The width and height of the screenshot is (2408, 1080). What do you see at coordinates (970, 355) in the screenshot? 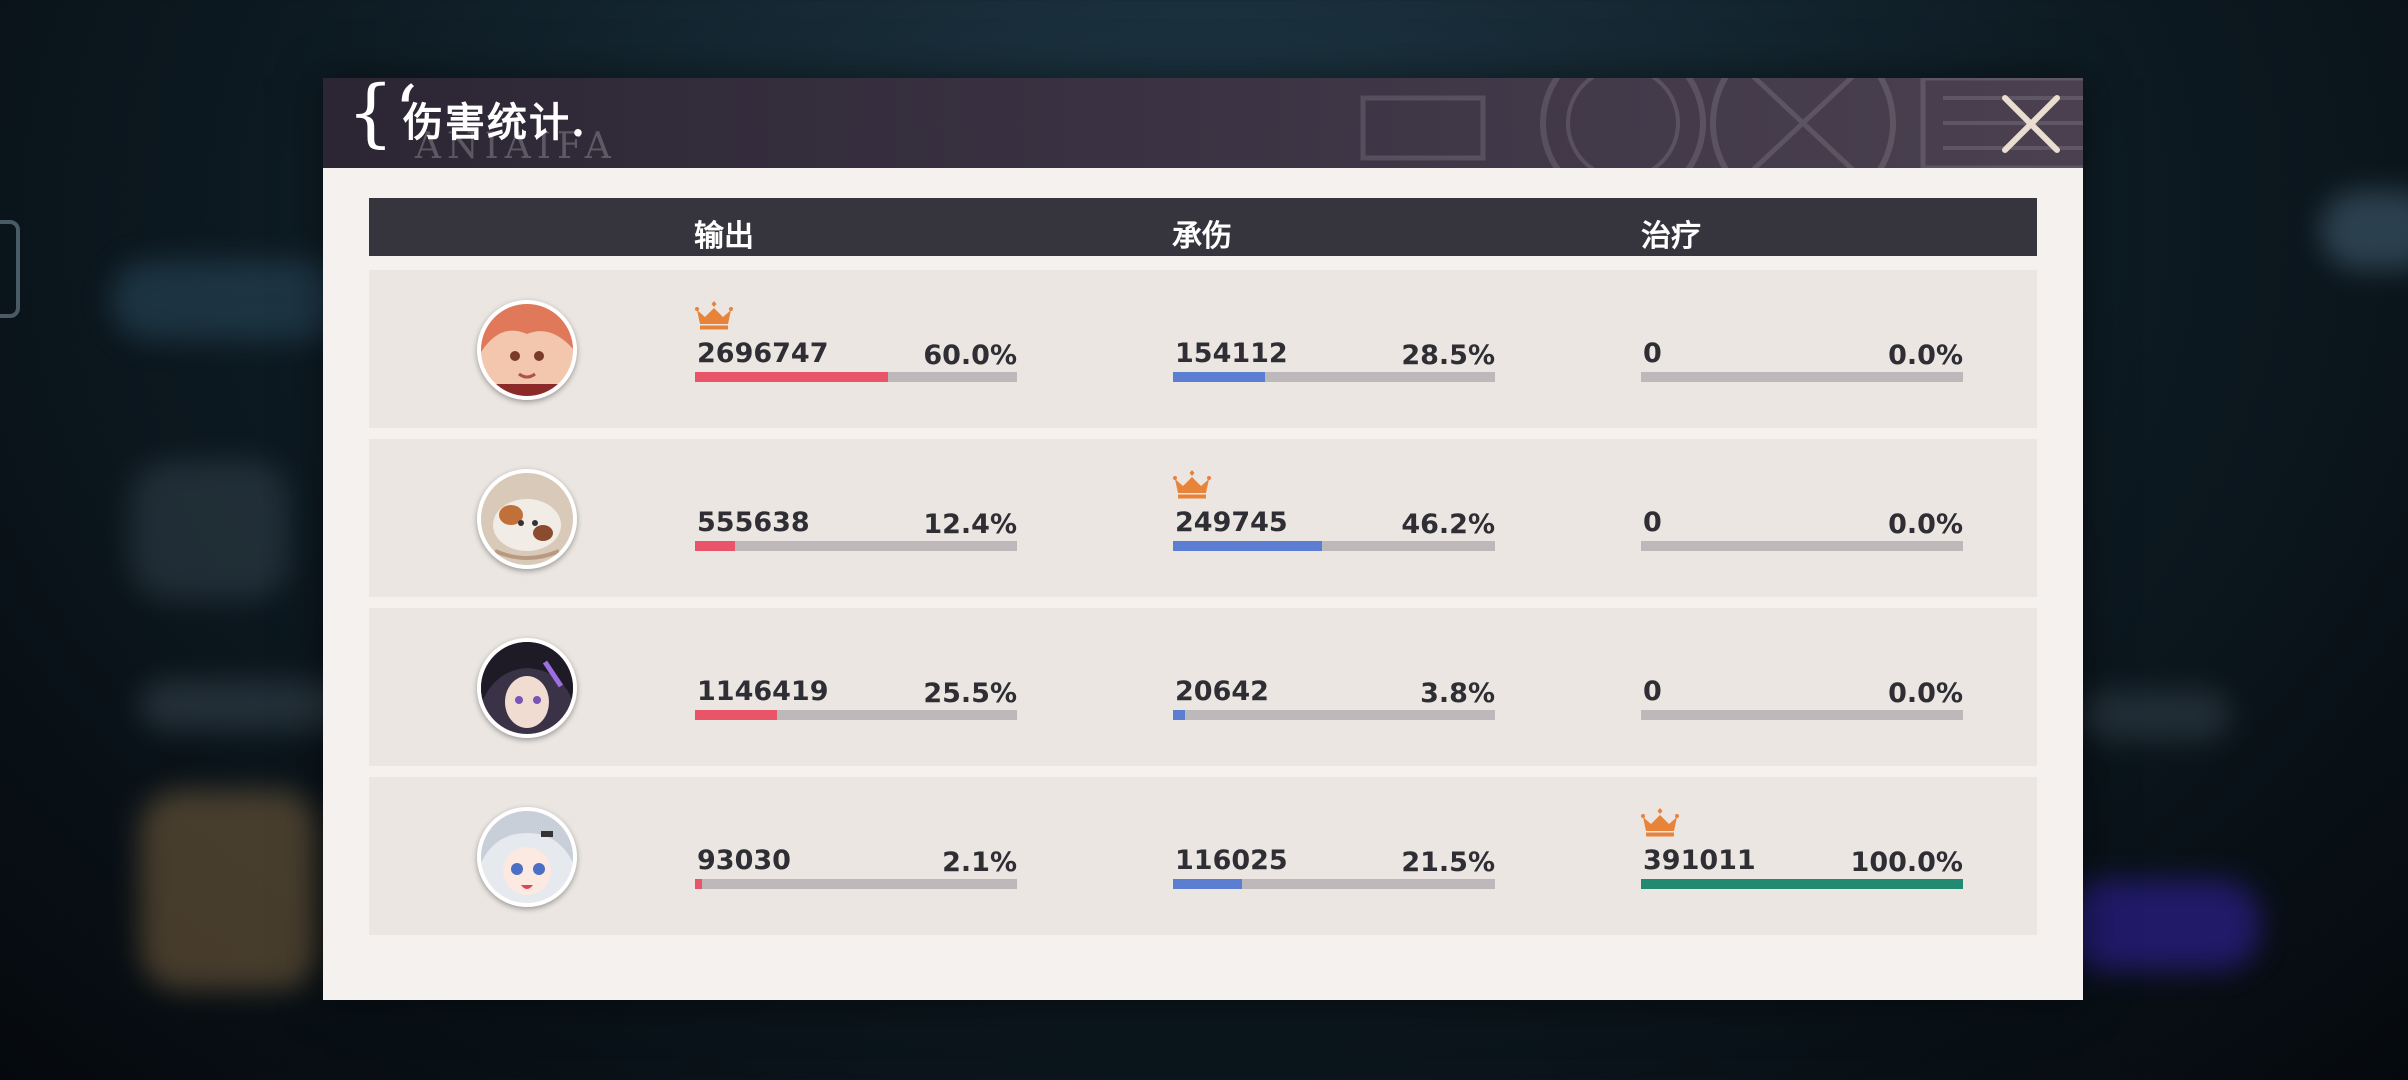
I see `output-percent: 60.0%` at bounding box center [970, 355].